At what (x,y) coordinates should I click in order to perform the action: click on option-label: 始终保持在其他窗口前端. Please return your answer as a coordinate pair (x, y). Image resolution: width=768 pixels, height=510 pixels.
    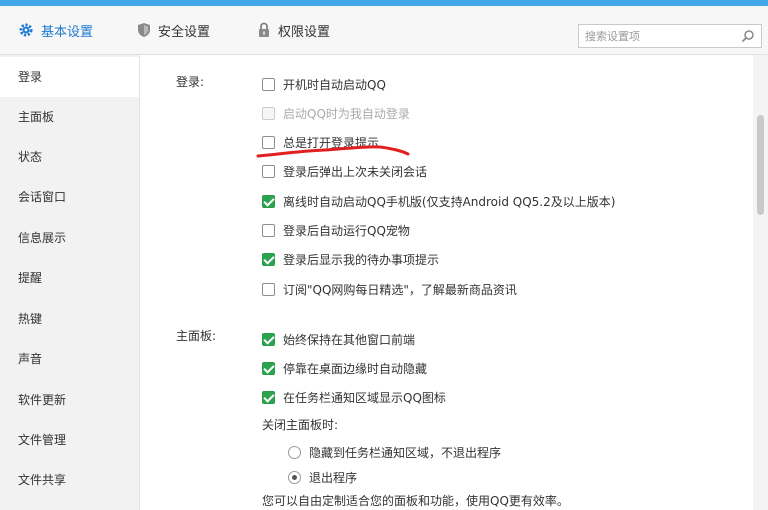
    Looking at the image, I should click on (349, 340).